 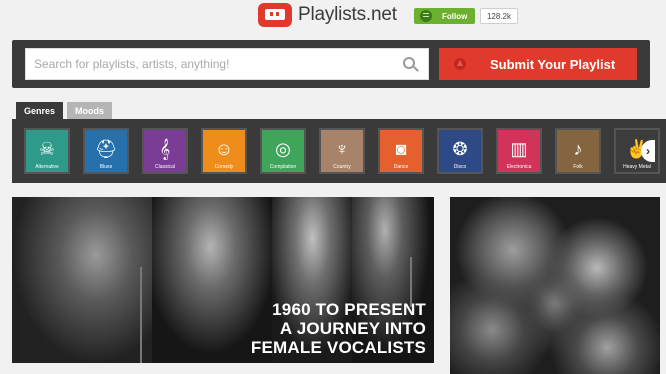 I want to click on secondary-playlist-card, so click(x=555, y=285).